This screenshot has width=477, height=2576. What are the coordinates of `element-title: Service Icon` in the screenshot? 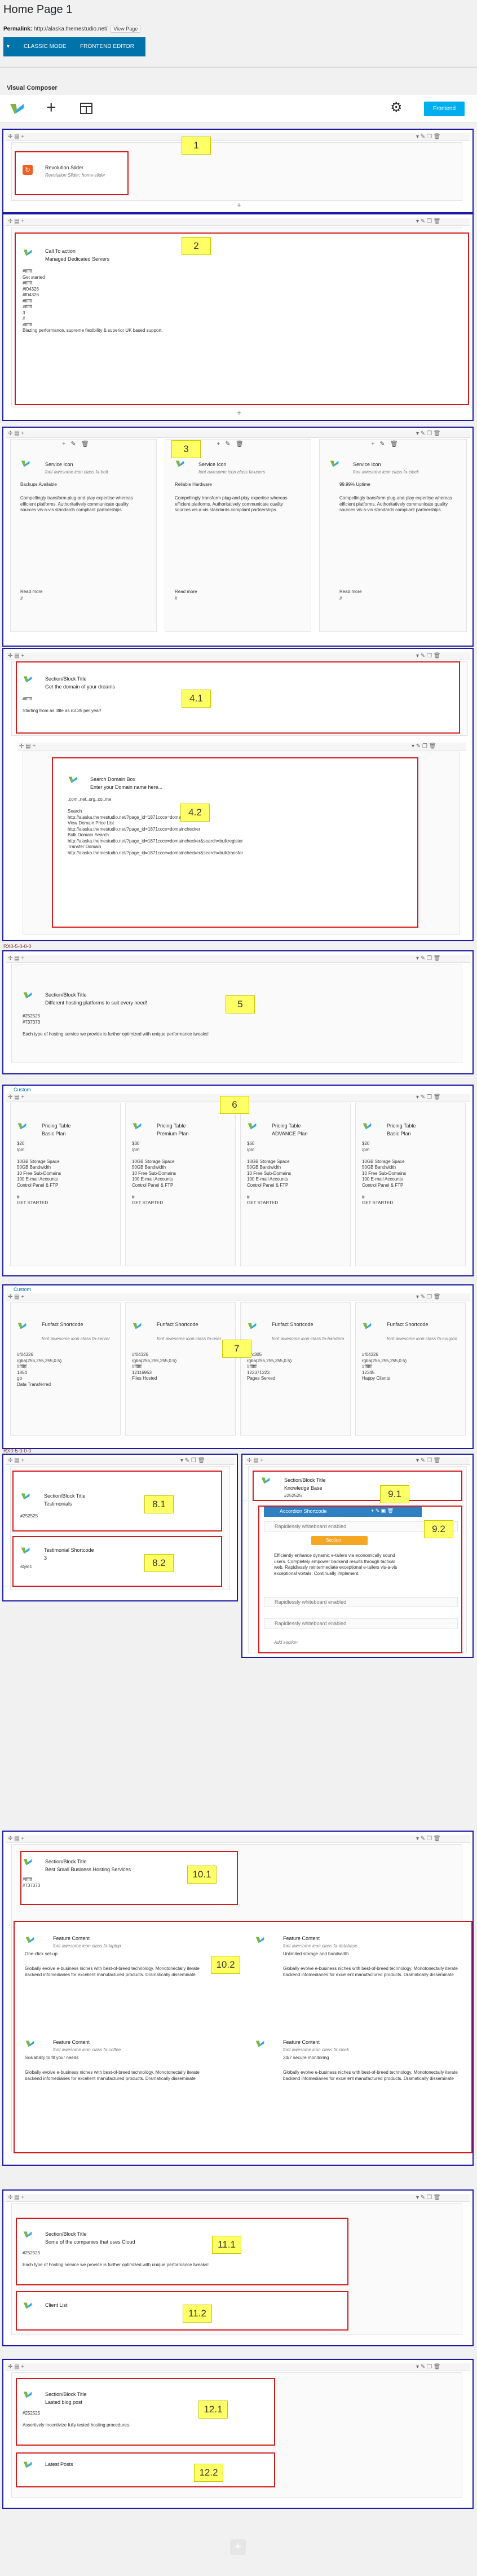 It's located at (212, 464).